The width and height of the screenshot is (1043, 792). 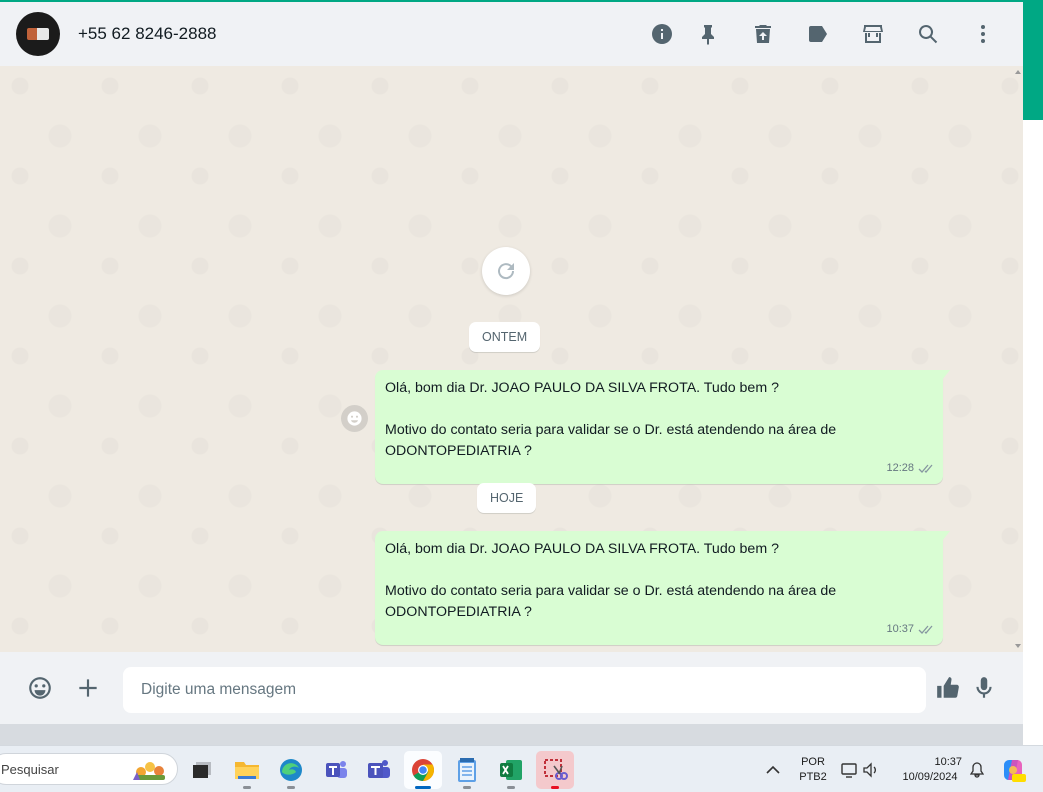 What do you see at coordinates (708, 34) in the screenshot?
I see `pin-icon` at bounding box center [708, 34].